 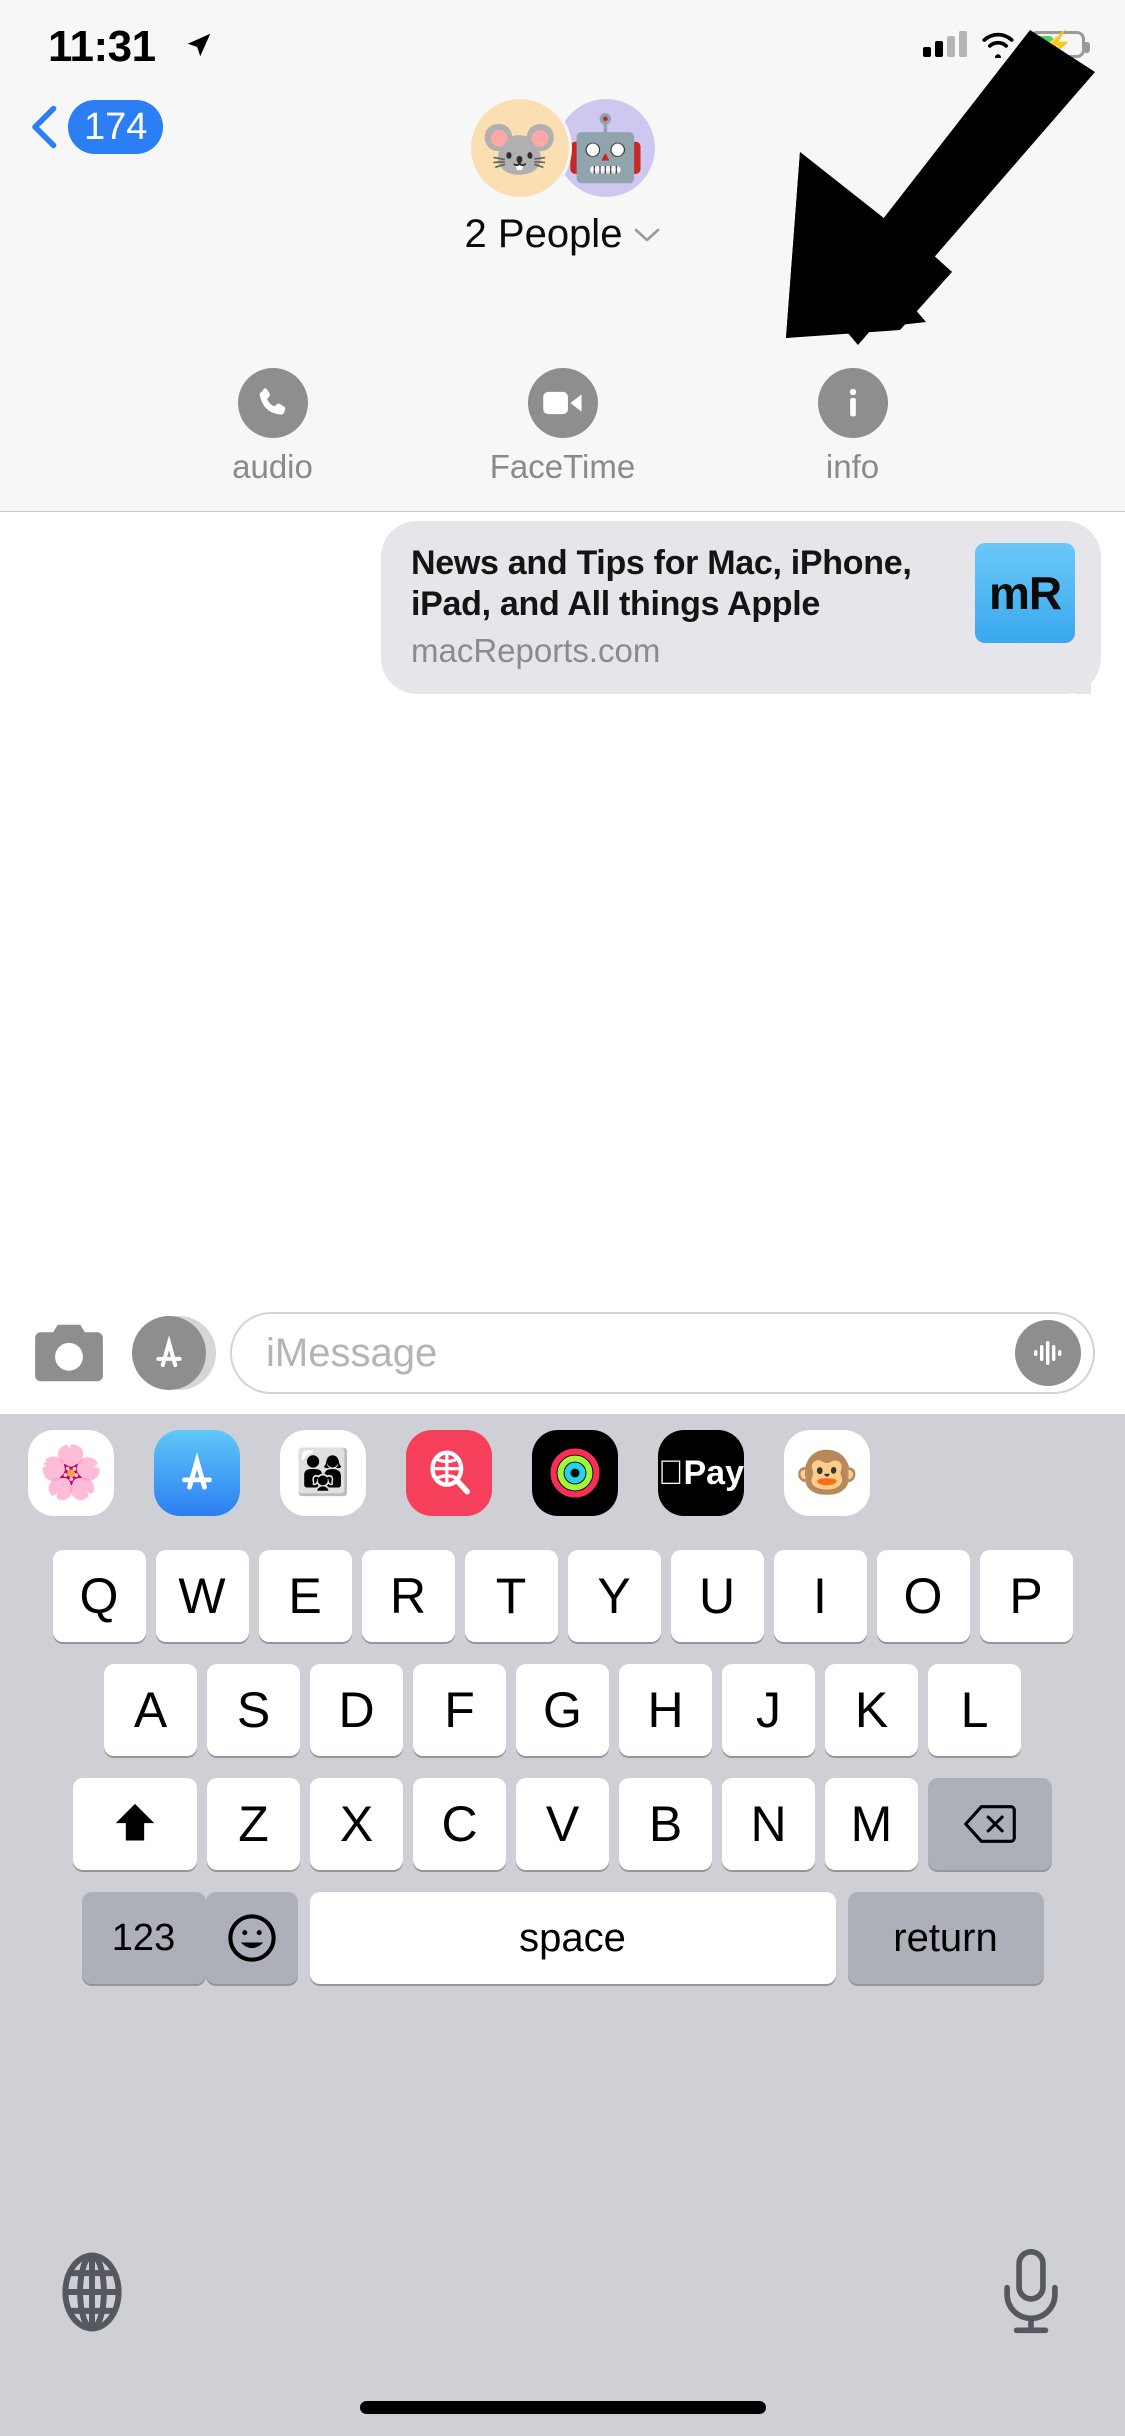 I want to click on wifi-icon, so click(x=998, y=45).